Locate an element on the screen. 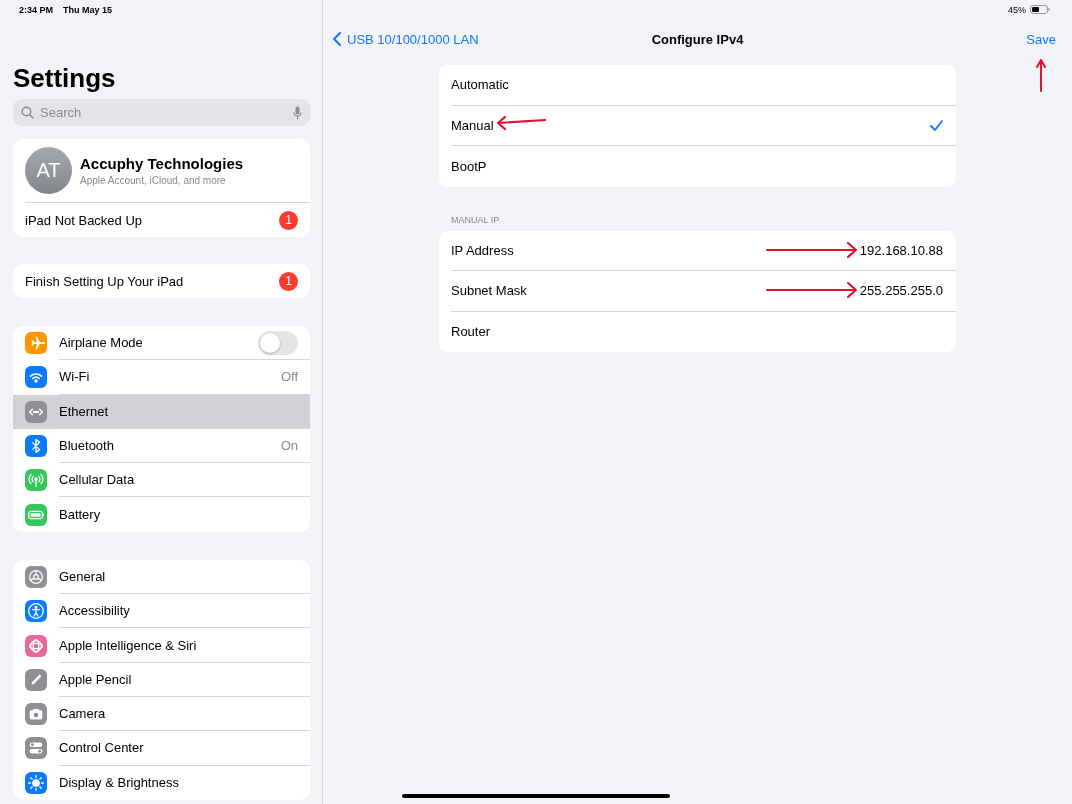 The height and width of the screenshot is (804, 1072). save-link: Save is located at coordinates (1041, 39).